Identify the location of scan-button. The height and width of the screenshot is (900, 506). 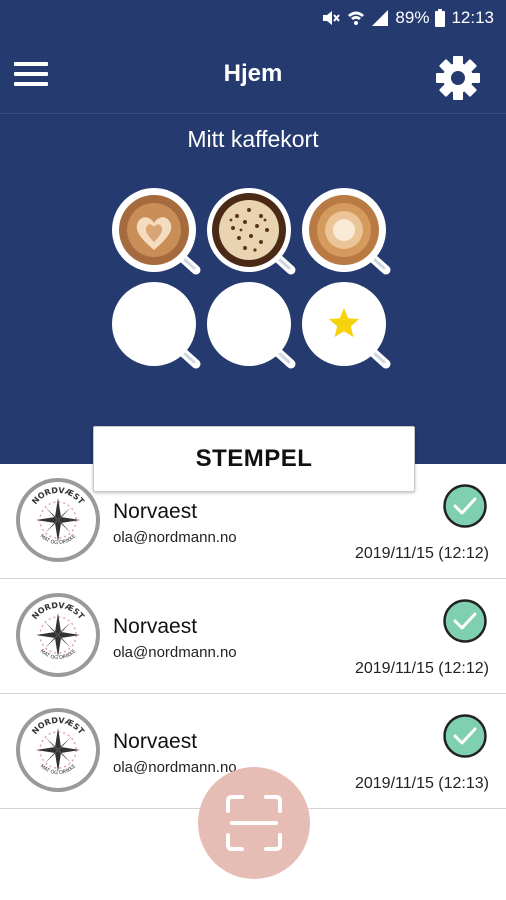
(254, 823).